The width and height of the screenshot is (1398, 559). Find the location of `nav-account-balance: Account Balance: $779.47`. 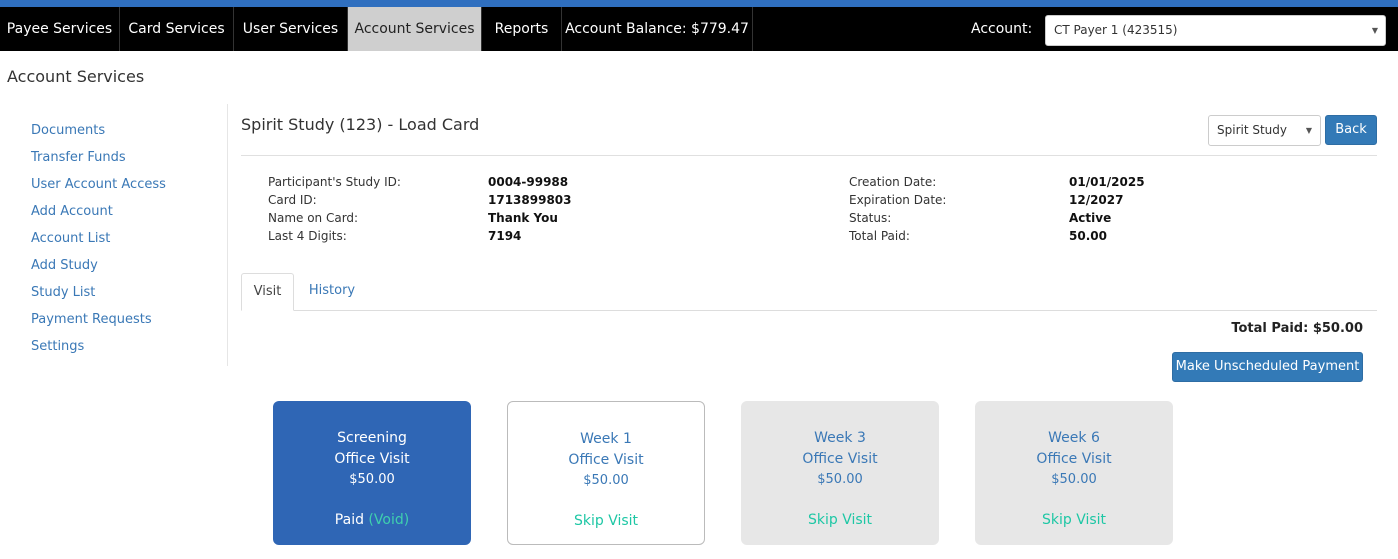

nav-account-balance: Account Balance: $779.47 is located at coordinates (657, 29).